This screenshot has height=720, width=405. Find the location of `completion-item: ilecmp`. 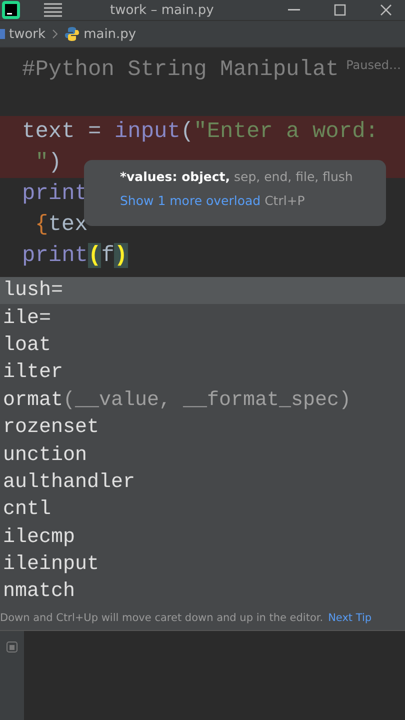

completion-item: ilecmp is located at coordinates (202, 537).